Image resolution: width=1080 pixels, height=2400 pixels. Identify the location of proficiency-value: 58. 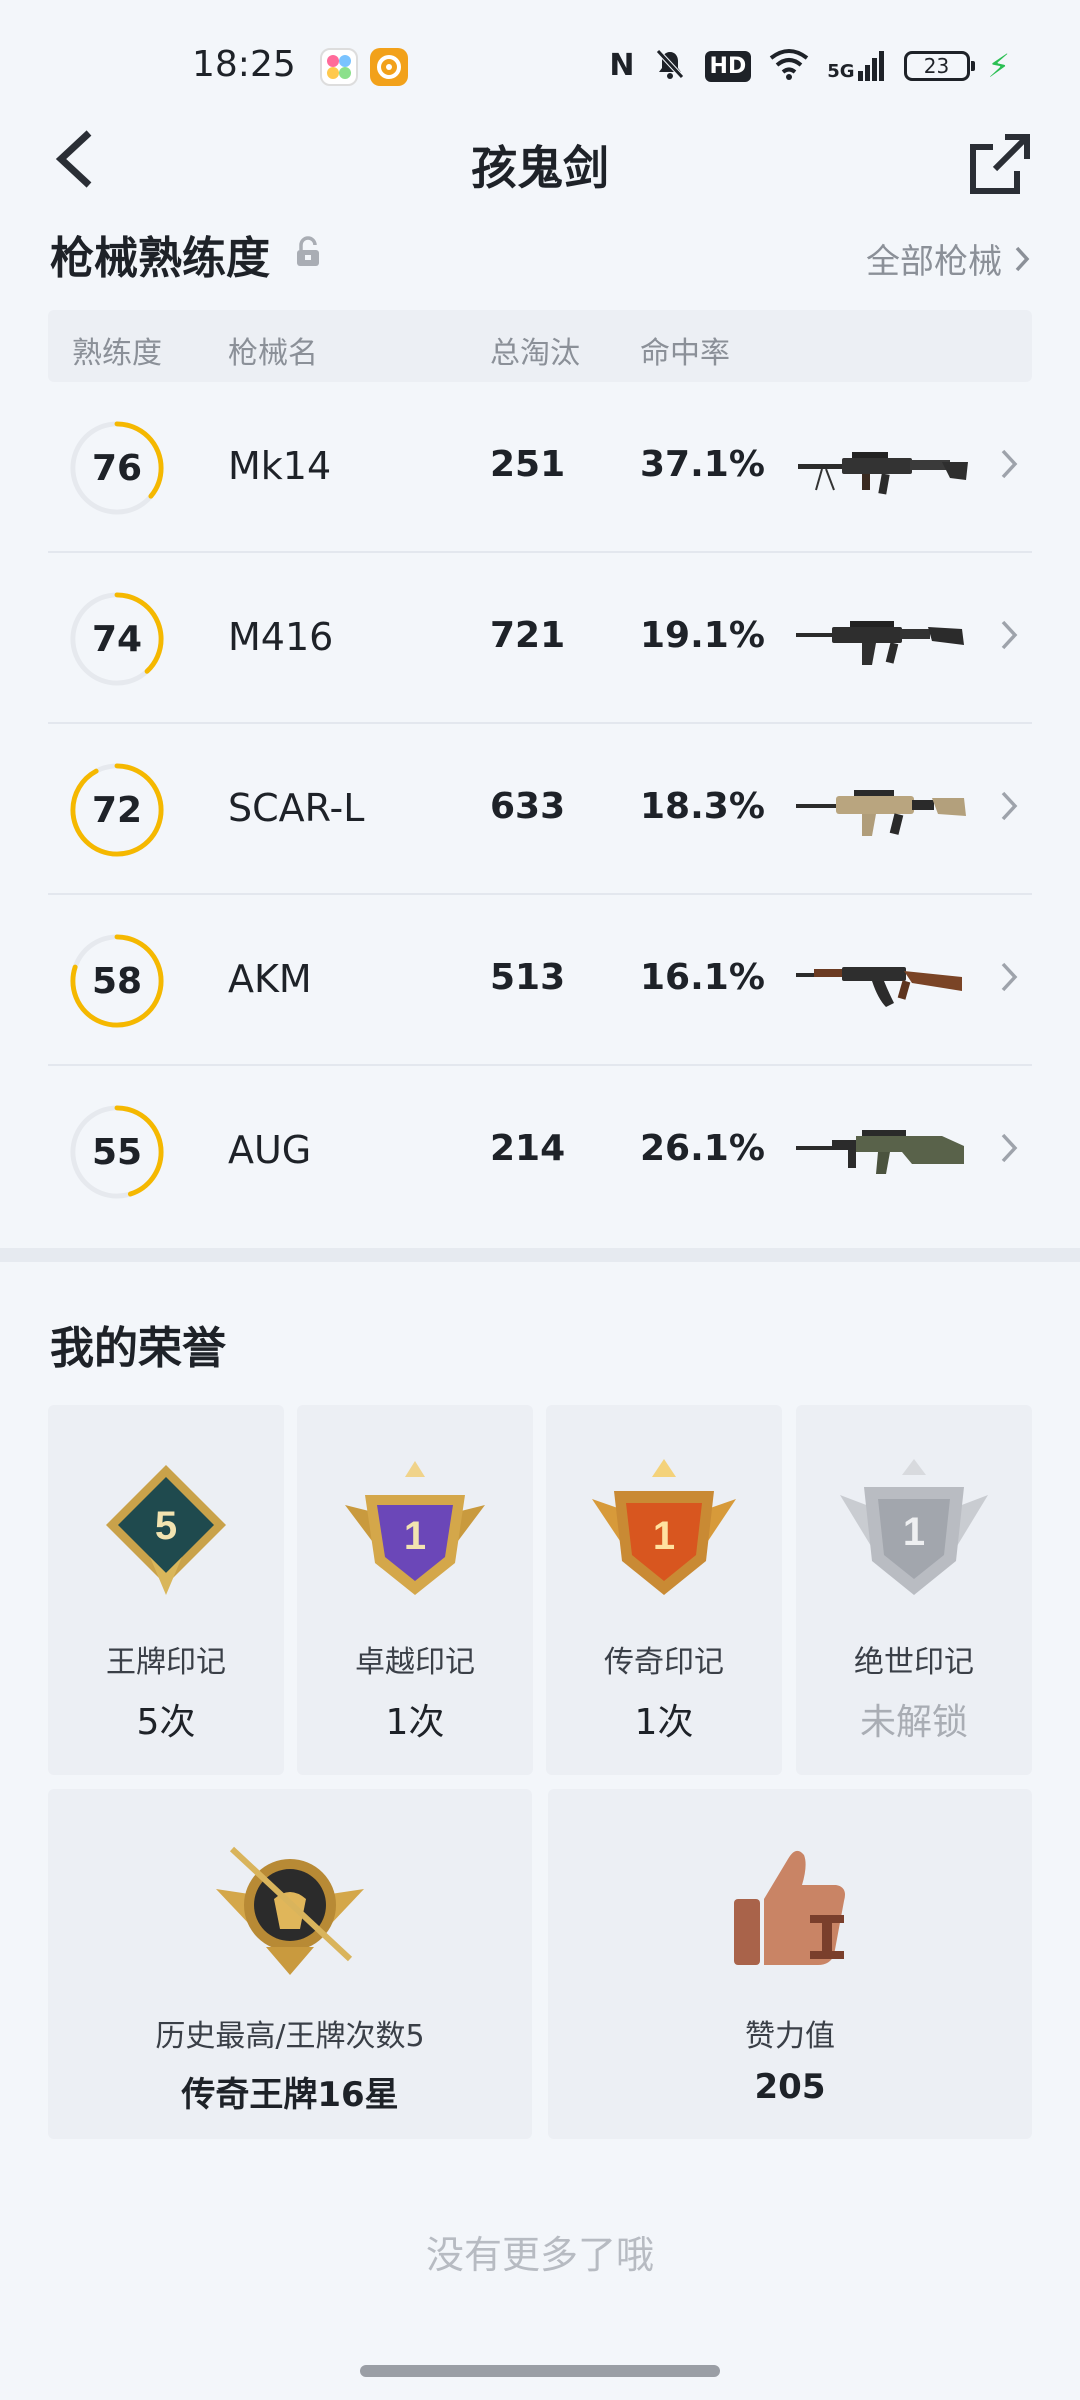
(117, 981).